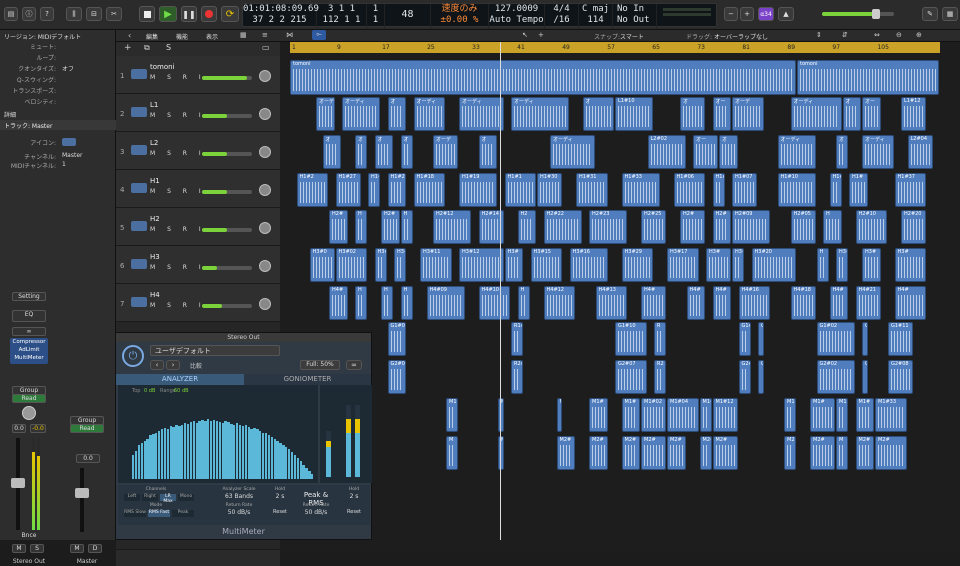 The image size is (960, 566). What do you see at coordinates (526, 227) in the screenshot?
I see `audio-region: H2` at bounding box center [526, 227].